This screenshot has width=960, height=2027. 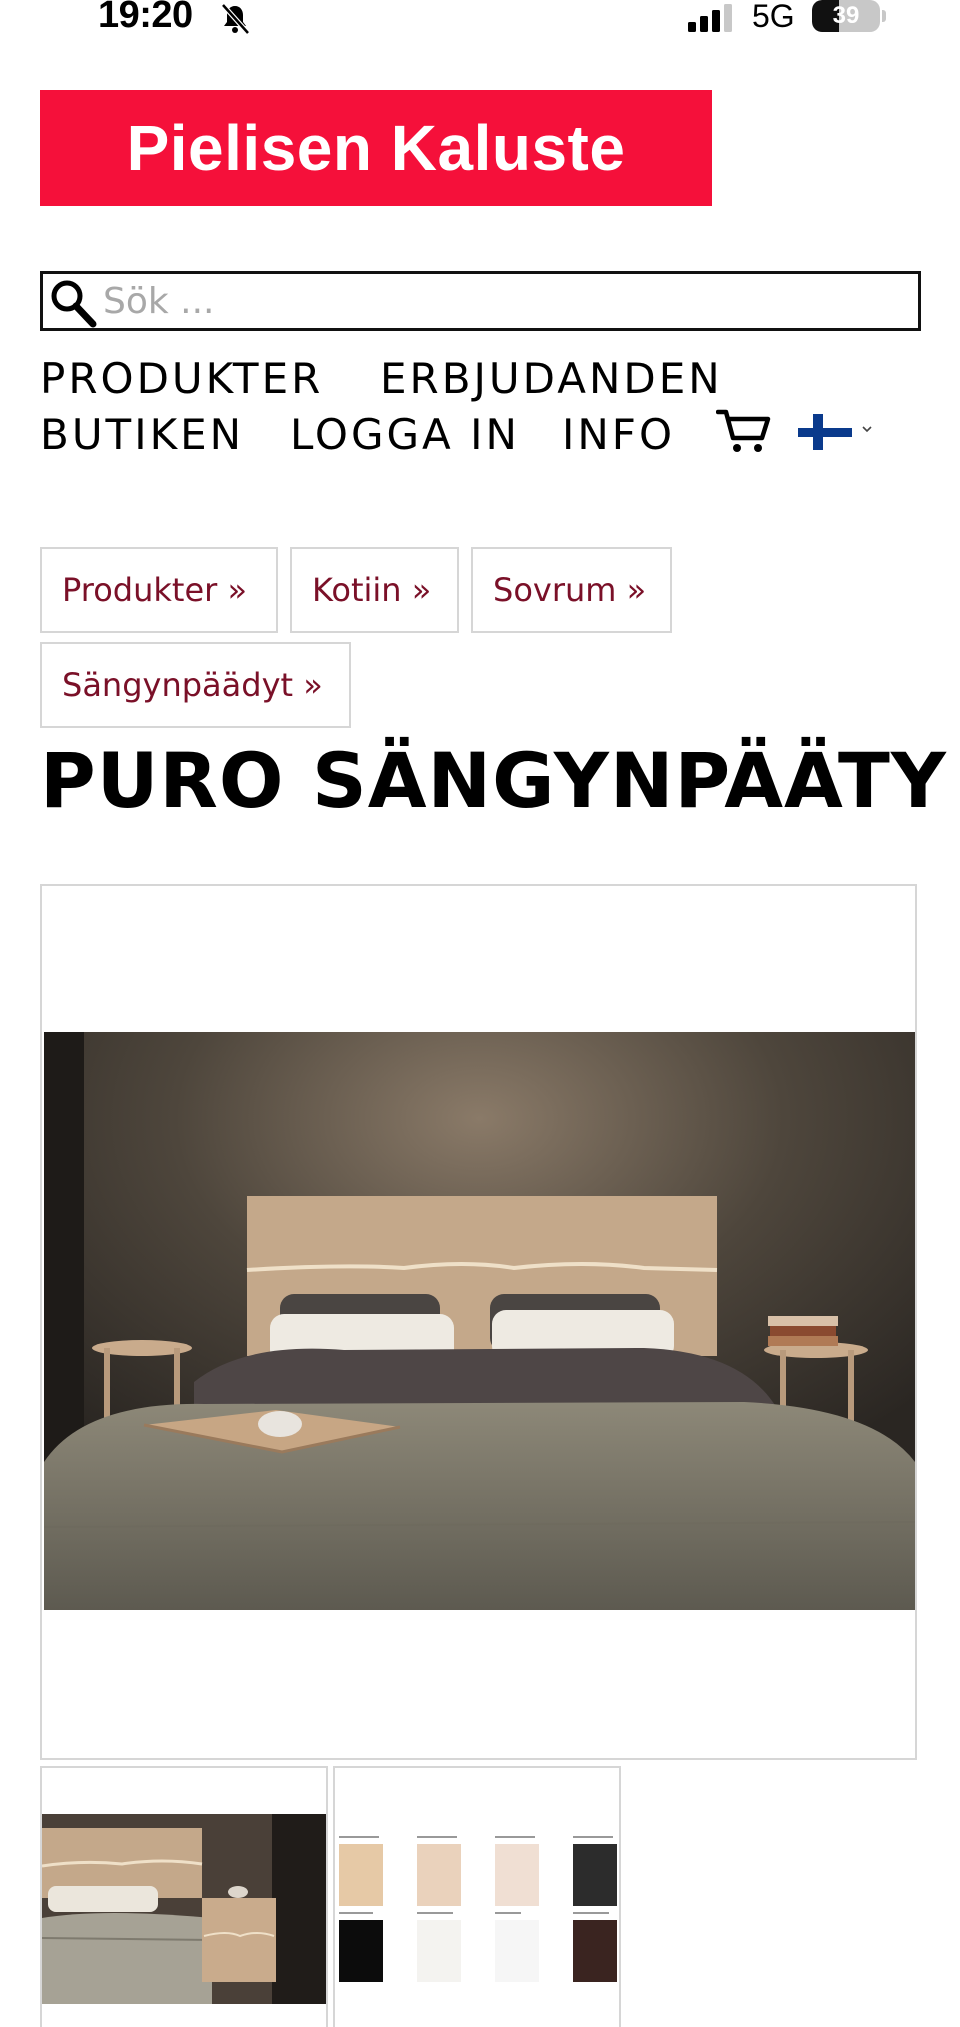 I want to click on search-input, so click(x=508, y=301).